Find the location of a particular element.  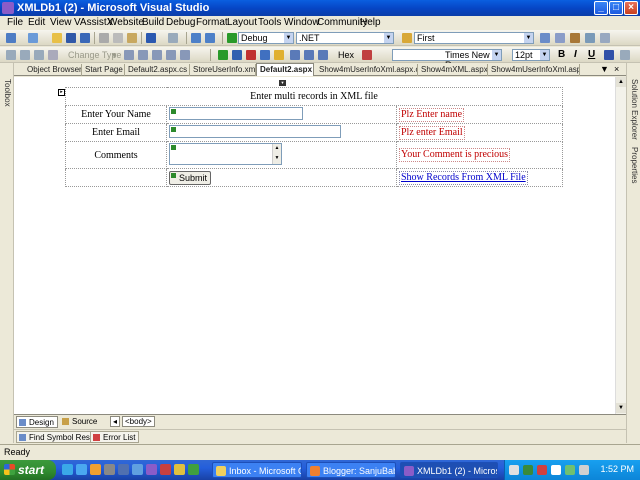

security-tray-icon is located at coordinates (570, 470).